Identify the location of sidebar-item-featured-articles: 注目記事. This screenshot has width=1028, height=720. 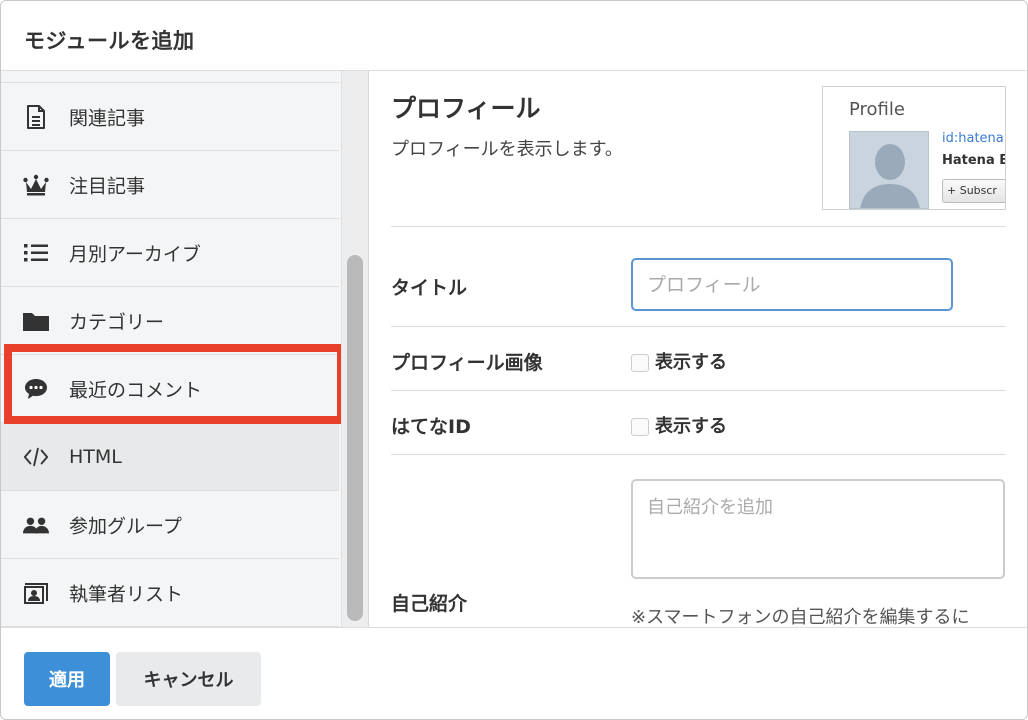
(170, 185).